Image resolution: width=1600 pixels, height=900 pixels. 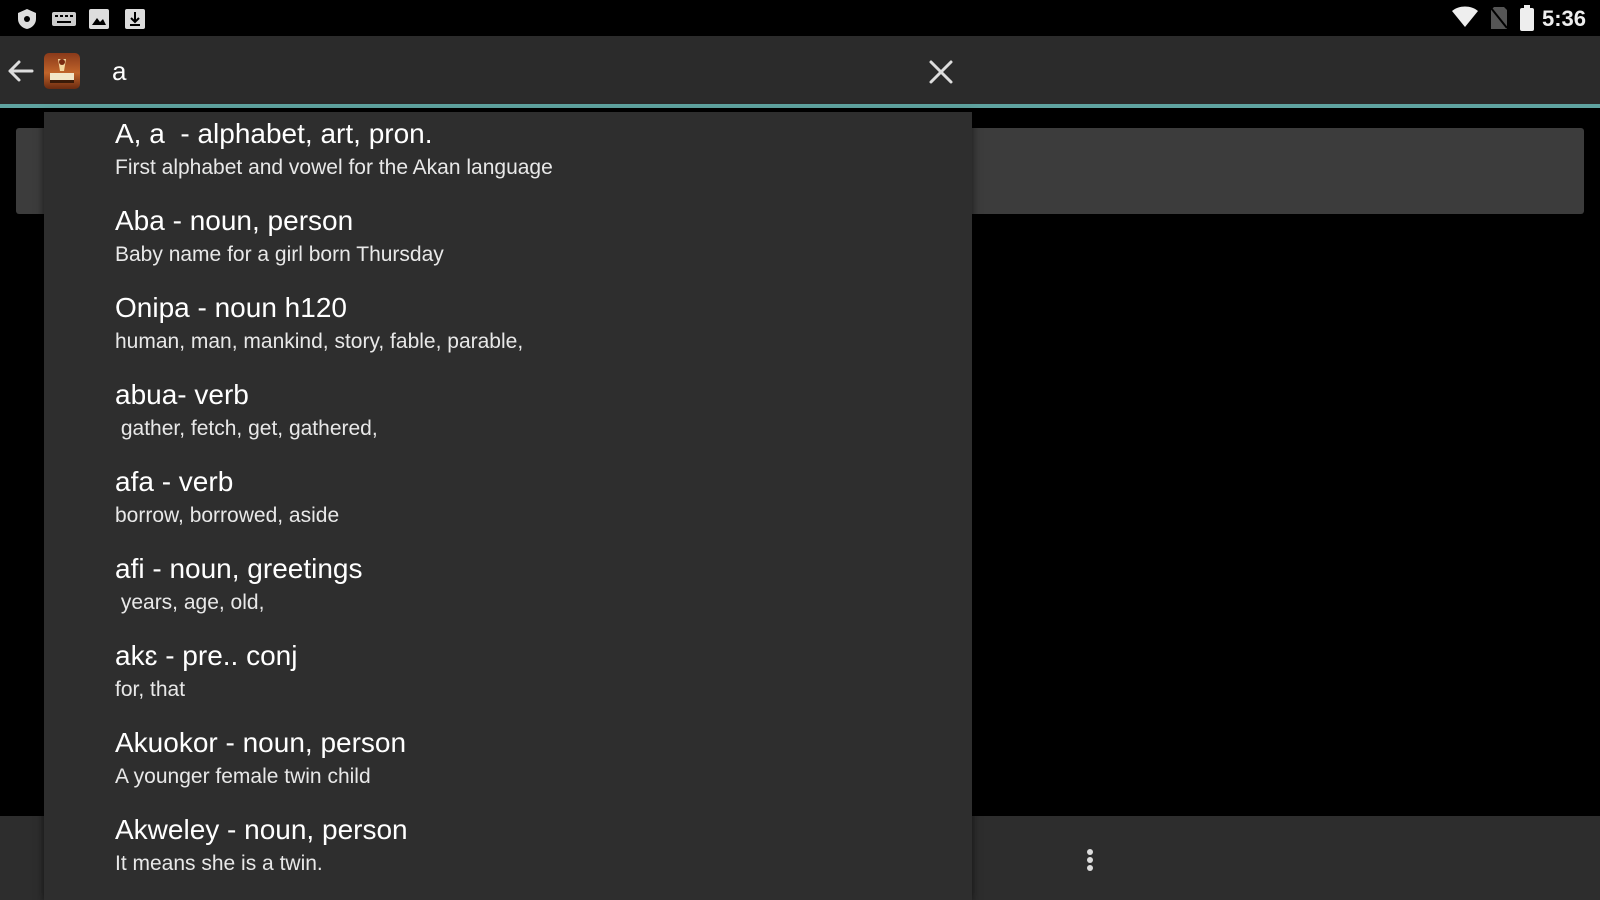 What do you see at coordinates (1465, 16) in the screenshot?
I see `wifi-icon` at bounding box center [1465, 16].